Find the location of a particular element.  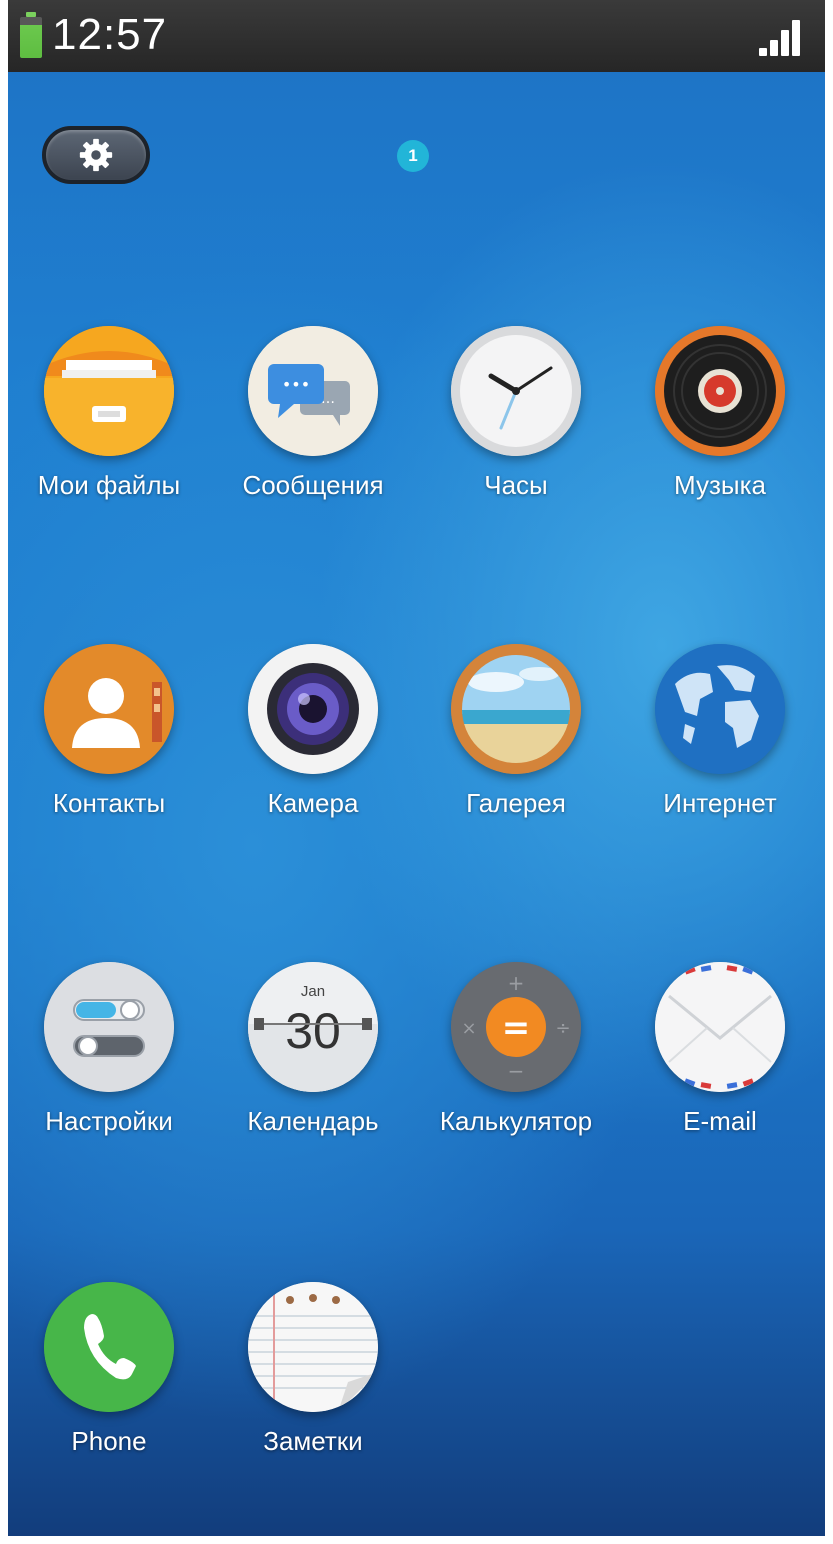

app-notes: Заметки is located at coordinates (313, 1382).